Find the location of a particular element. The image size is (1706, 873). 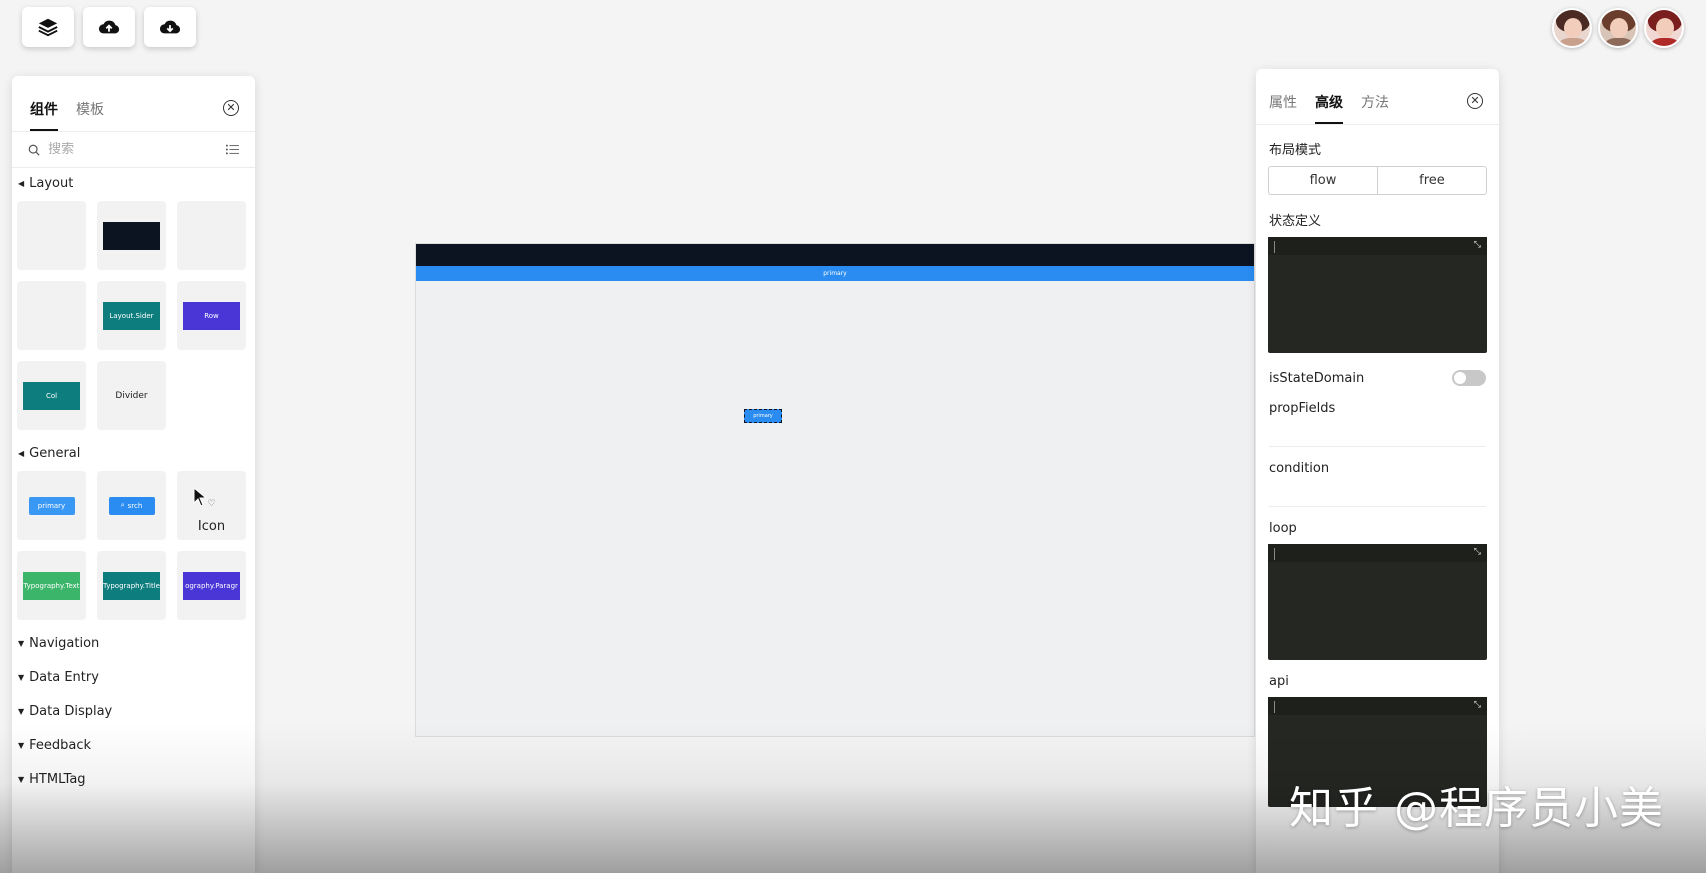

section-data-entry: ▼ Data Entry is located at coordinates (133, 677).